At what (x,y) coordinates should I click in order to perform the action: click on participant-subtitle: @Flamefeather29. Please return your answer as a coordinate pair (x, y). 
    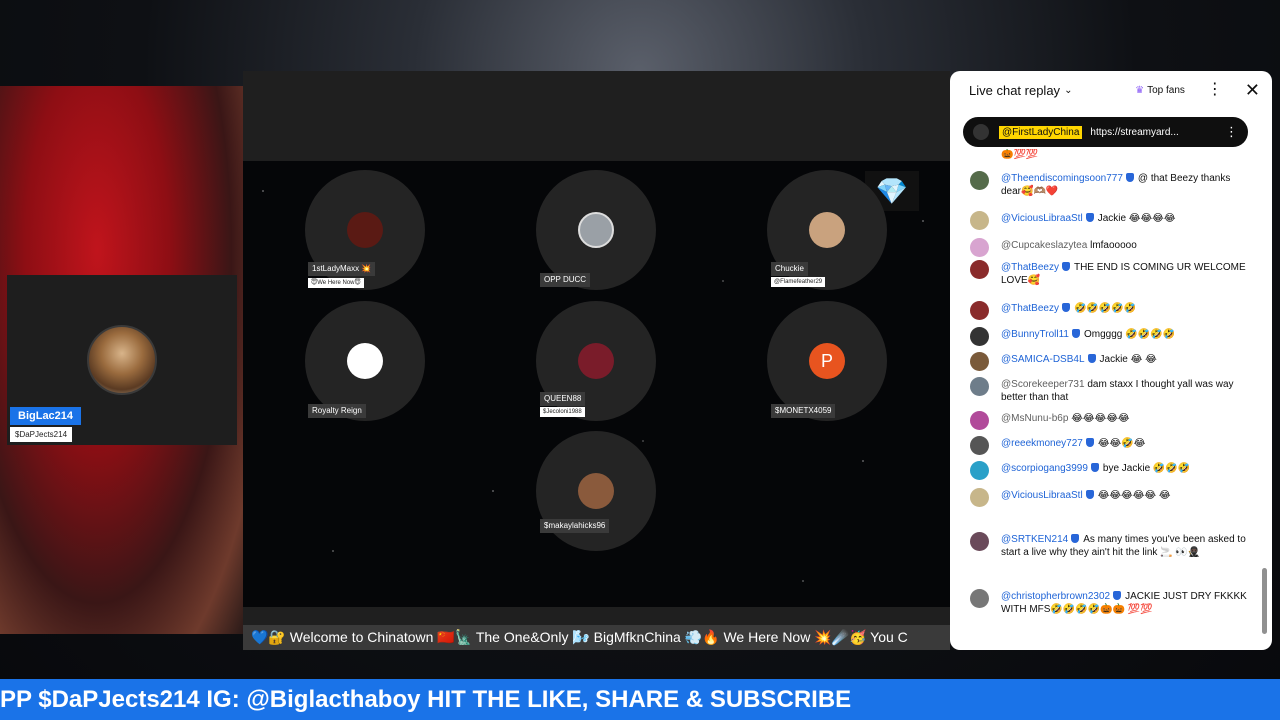
    Looking at the image, I should click on (798, 282).